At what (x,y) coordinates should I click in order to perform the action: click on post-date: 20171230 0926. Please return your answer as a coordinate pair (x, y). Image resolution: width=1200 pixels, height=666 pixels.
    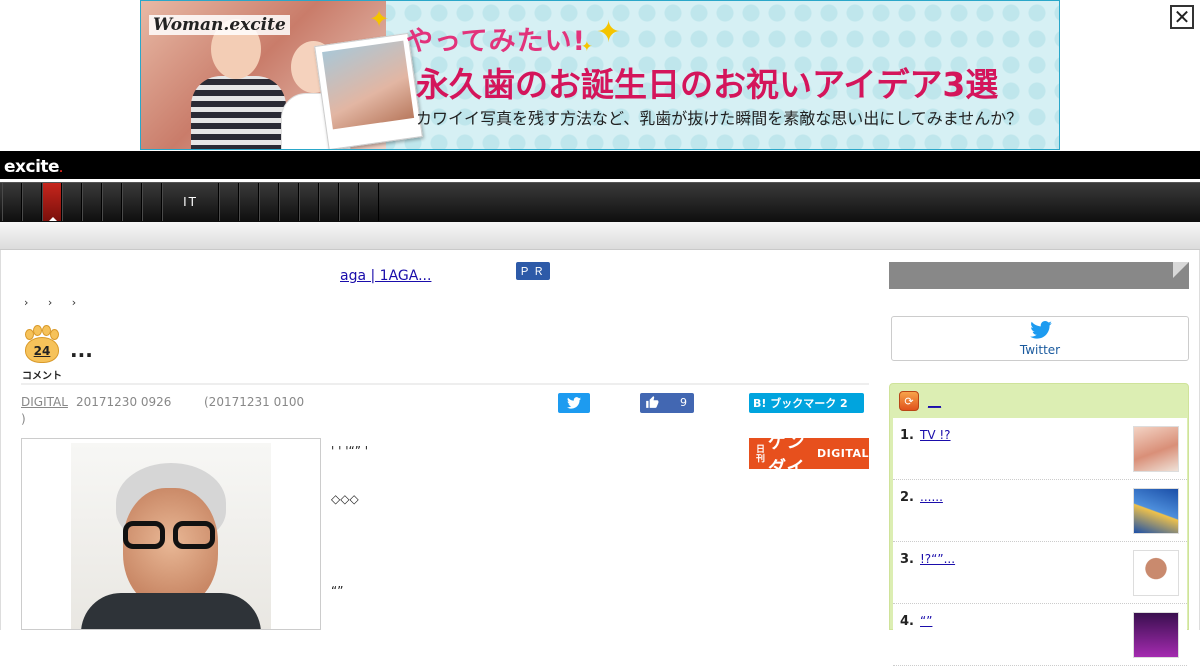
    Looking at the image, I should click on (124, 402).